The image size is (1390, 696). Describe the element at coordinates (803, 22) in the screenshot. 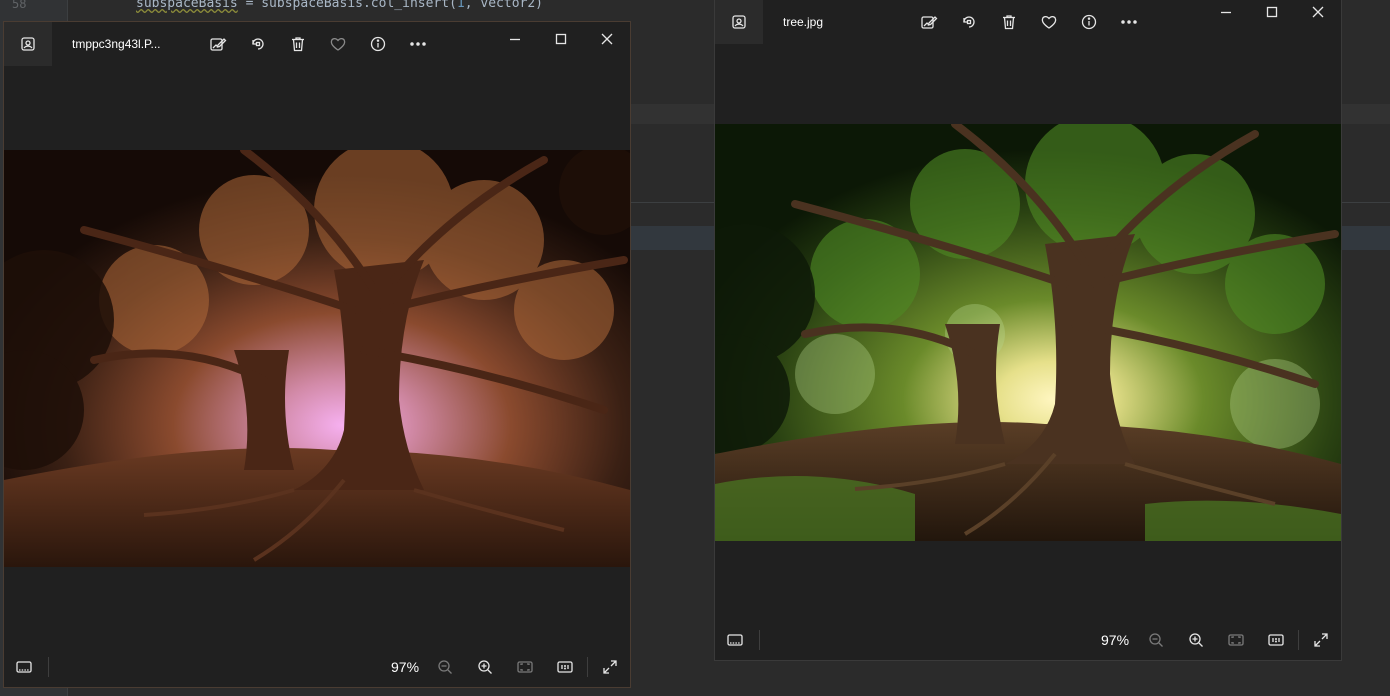

I see `file-name: tree.jpg` at that location.